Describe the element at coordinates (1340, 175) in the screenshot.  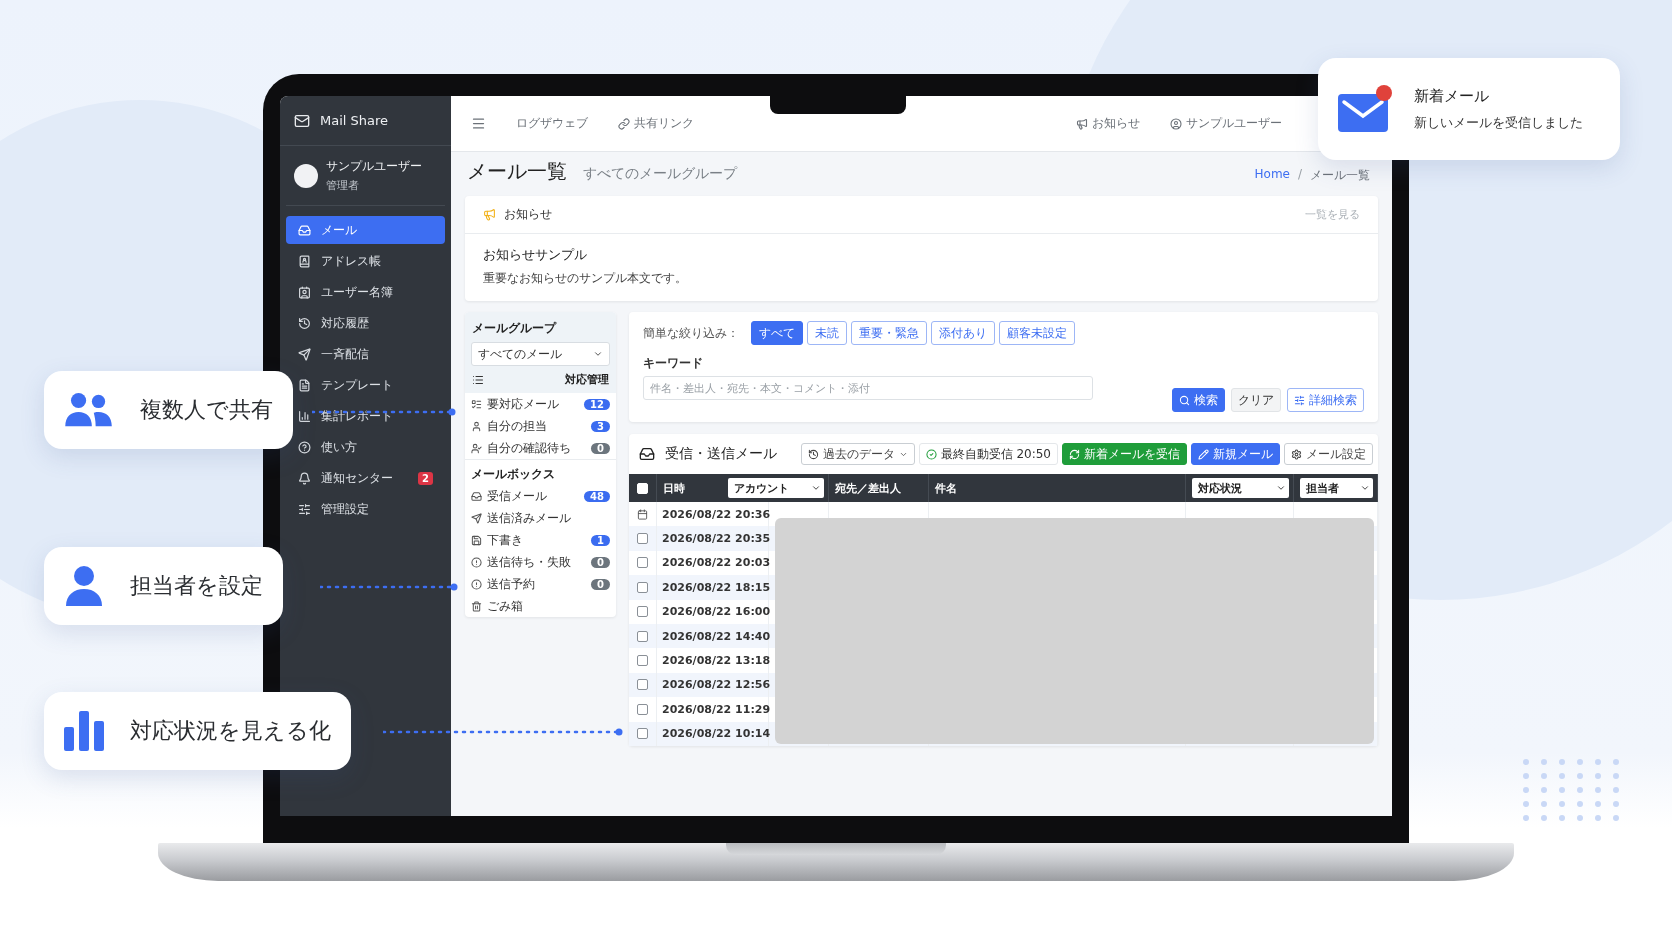
I see `breadcrumb-item: メール一覧` at that location.